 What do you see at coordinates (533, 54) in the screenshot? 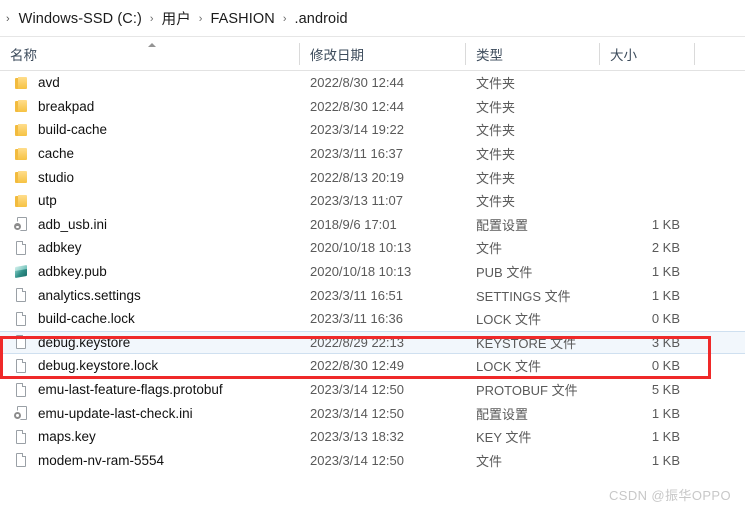
I see `column-header-type: 类型` at bounding box center [533, 54].